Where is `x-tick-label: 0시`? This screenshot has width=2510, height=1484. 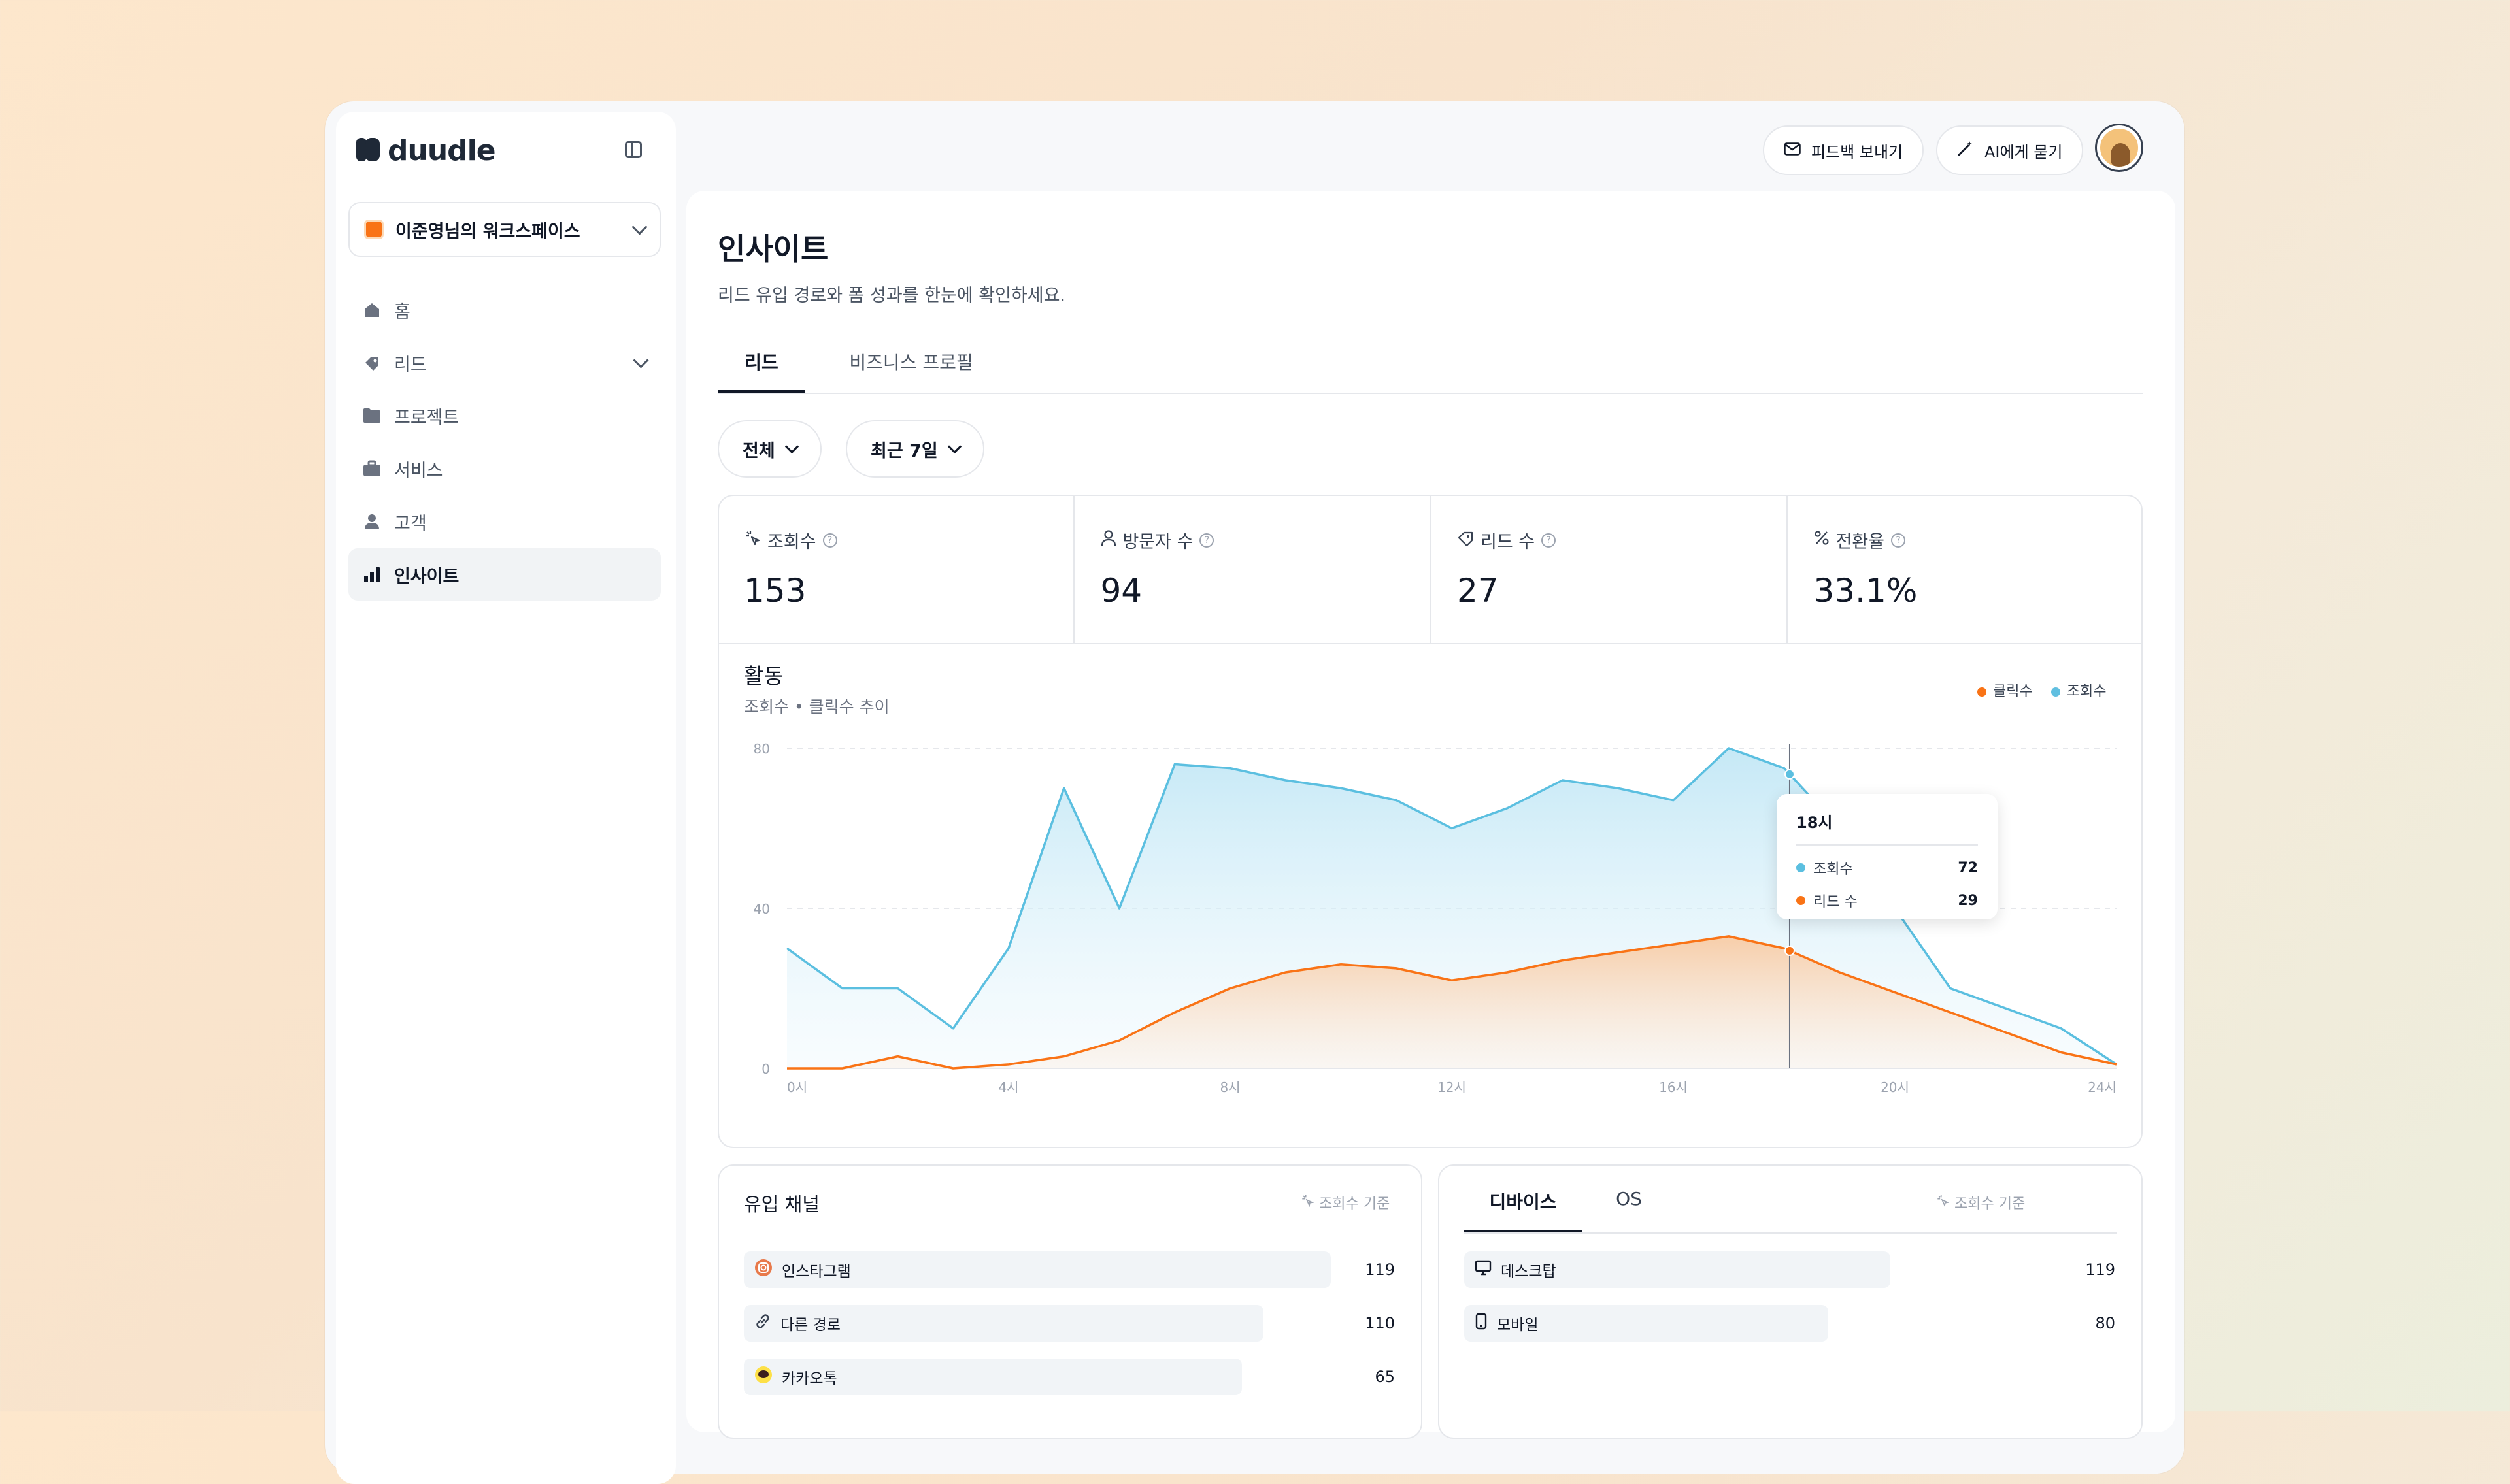 x-tick-label: 0시 is located at coordinates (797, 1087).